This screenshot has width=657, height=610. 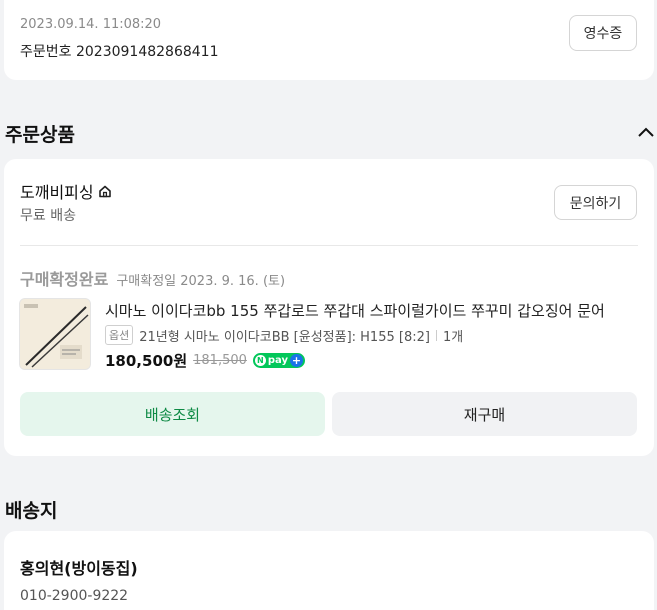 I want to click on inquiry-button: 문의하기, so click(x=595, y=202).